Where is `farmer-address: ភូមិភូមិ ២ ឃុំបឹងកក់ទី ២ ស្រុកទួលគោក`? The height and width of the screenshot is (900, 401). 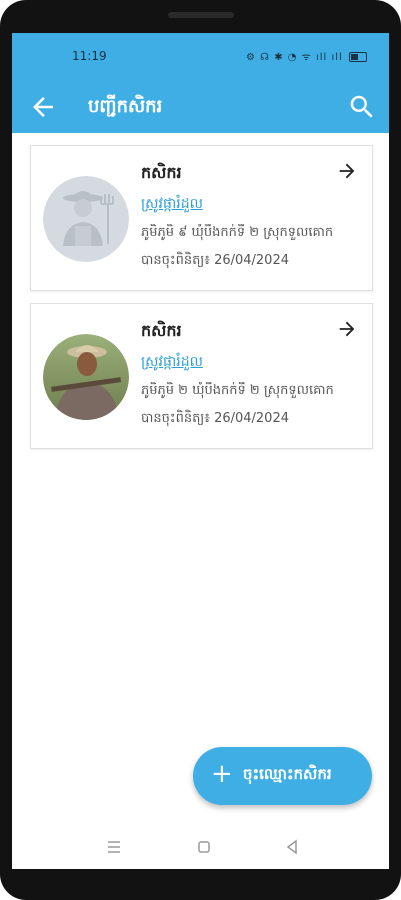
farmer-address: ភូមិភូមិ ២ ឃុំបឹងកក់ទី ២ ស្រុកទួលគោក is located at coordinates (237, 390).